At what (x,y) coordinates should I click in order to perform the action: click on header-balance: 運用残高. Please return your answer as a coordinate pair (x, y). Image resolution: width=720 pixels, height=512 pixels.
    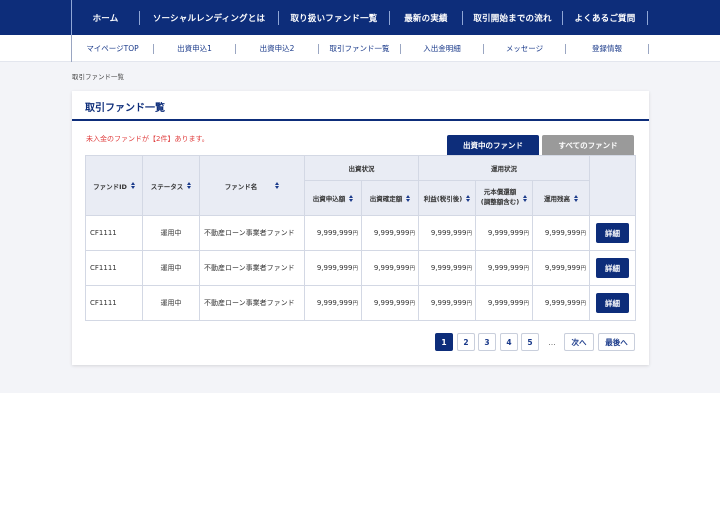
    Looking at the image, I should click on (561, 198).